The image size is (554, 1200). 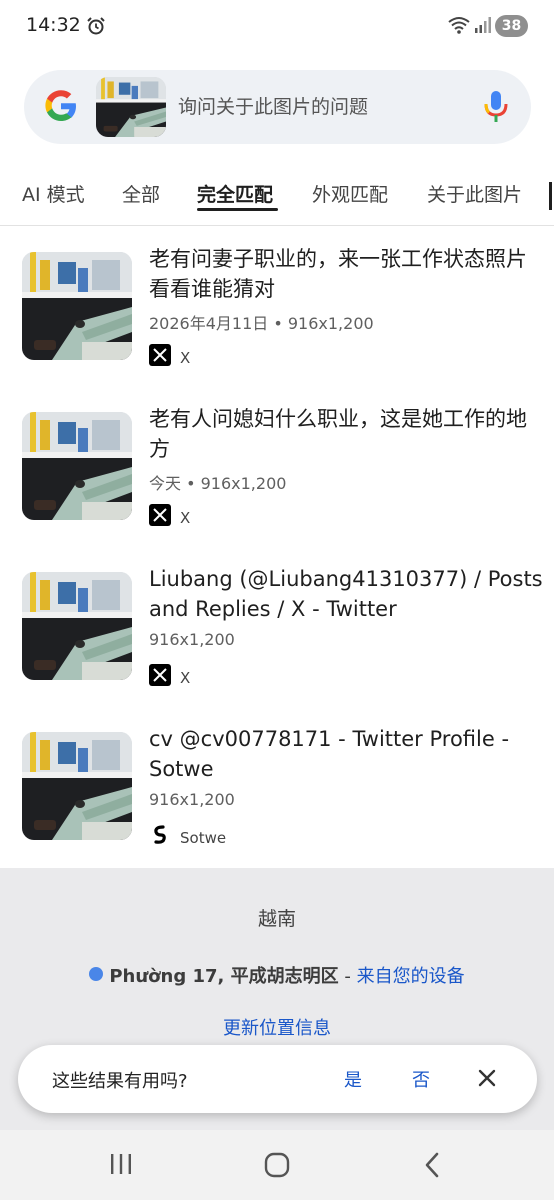 What do you see at coordinates (96, 974) in the screenshot?
I see `location-dot-icon` at bounding box center [96, 974].